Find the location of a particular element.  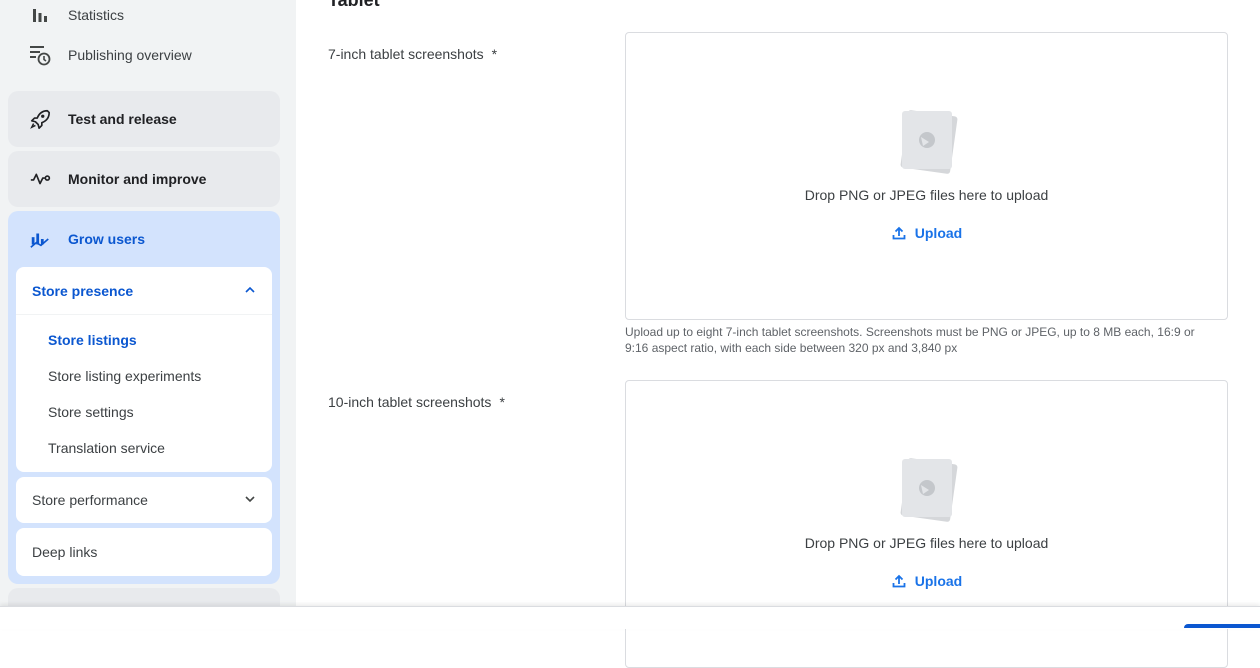

sidebar-item-statistics: Statistics is located at coordinates (76, 15).